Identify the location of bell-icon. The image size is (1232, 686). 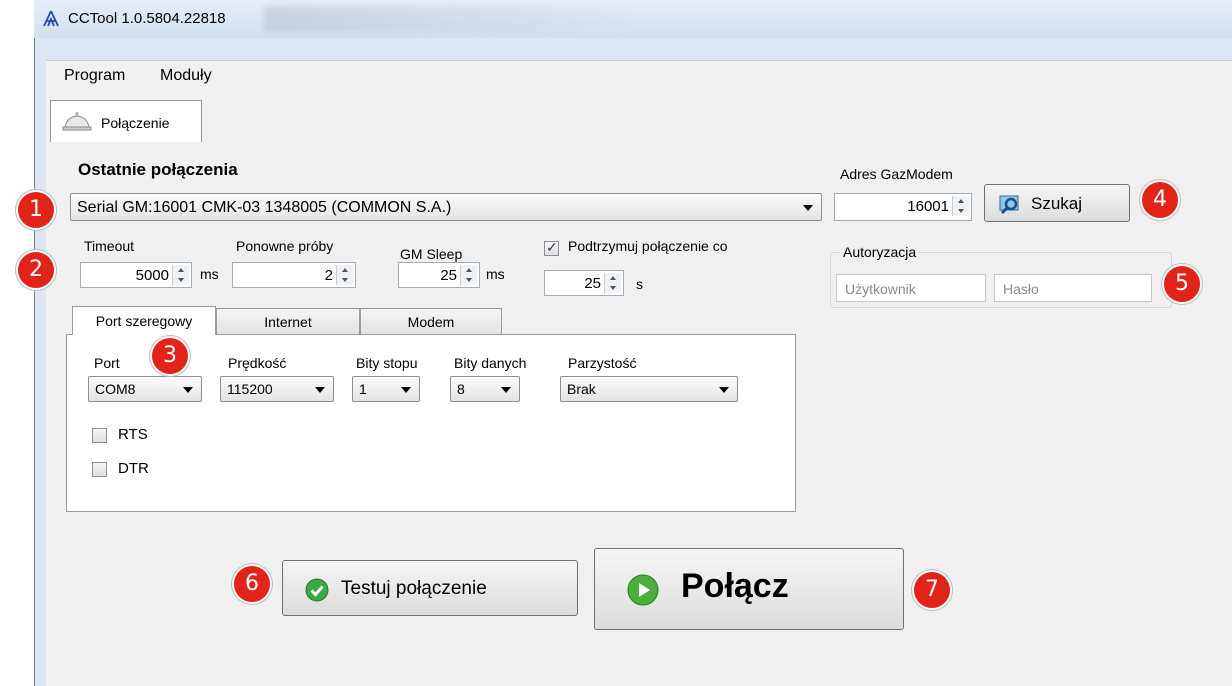
(77, 122).